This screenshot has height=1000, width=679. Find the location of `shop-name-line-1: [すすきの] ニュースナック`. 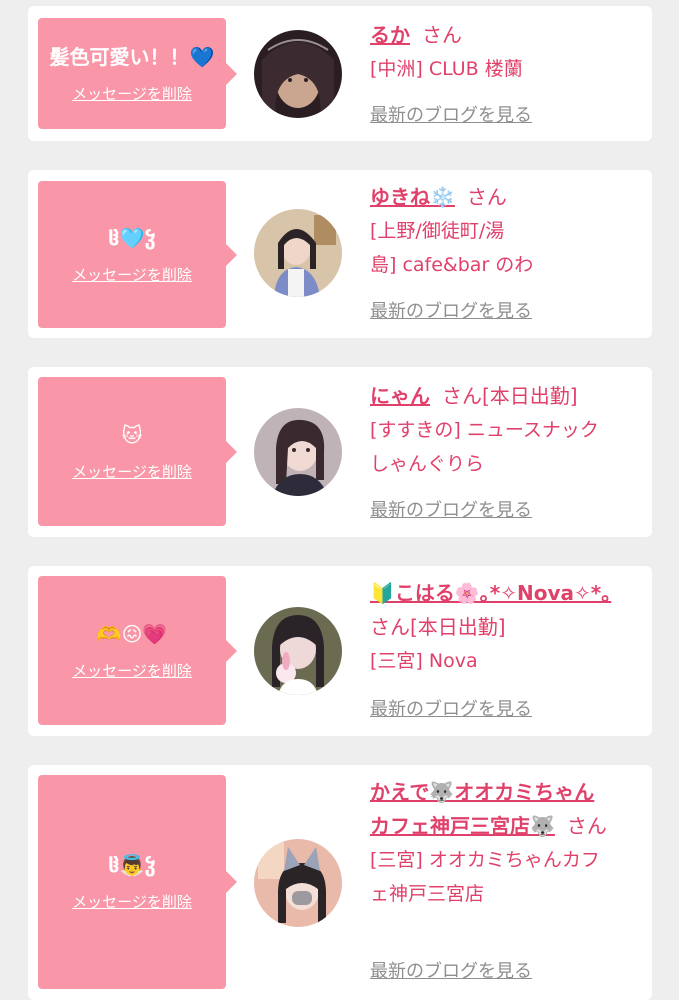

shop-name-line-1: [すすきの] ニュースナック is located at coordinates (484, 430).